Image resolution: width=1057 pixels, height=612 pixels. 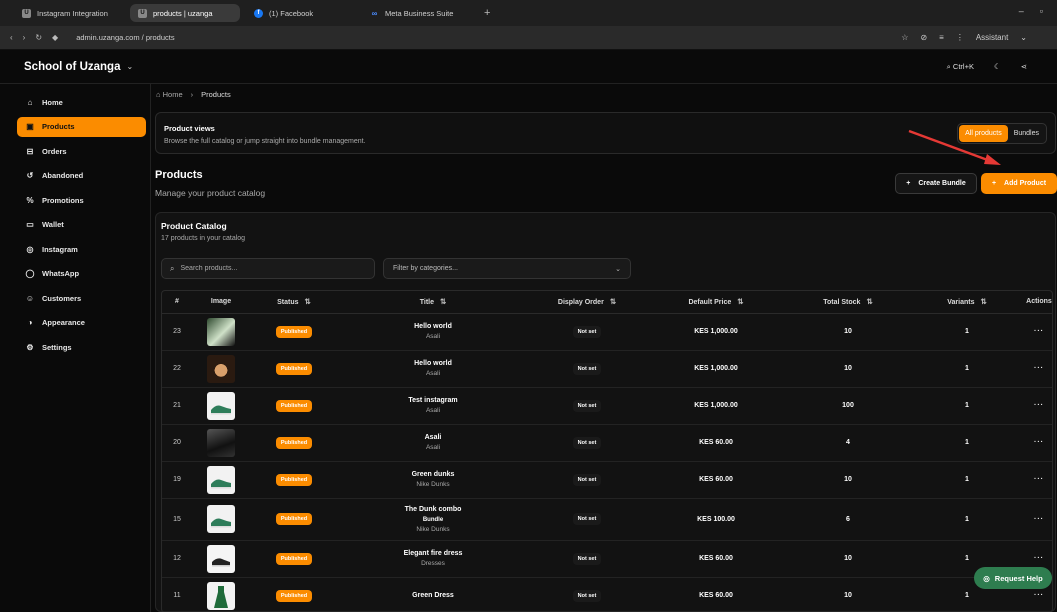 I want to click on minimize-icon: –, so click(x=1021, y=11).